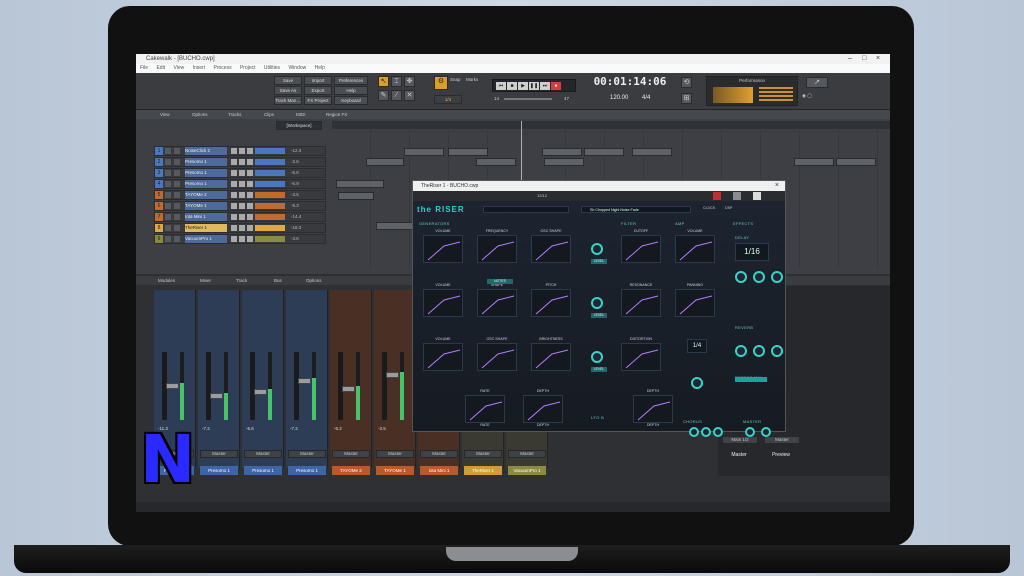 The height and width of the screenshot is (576, 1024). I want to click on track-name: TAYOMe 1, so click(206, 206).